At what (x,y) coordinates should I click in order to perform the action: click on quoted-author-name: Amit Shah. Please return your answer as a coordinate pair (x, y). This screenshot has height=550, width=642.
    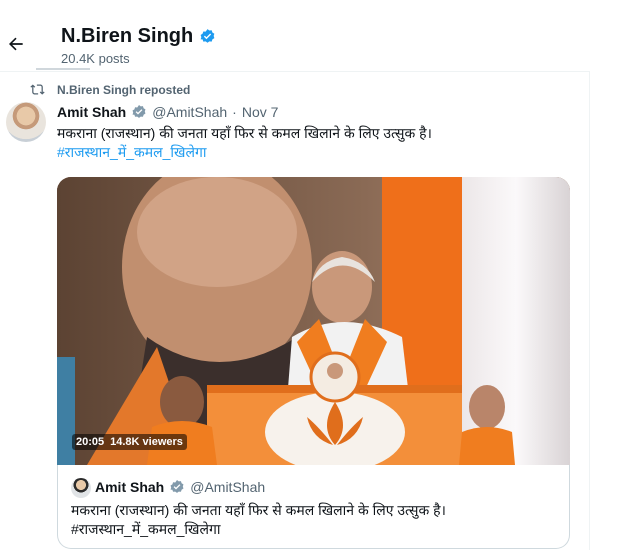
    Looking at the image, I should click on (130, 487).